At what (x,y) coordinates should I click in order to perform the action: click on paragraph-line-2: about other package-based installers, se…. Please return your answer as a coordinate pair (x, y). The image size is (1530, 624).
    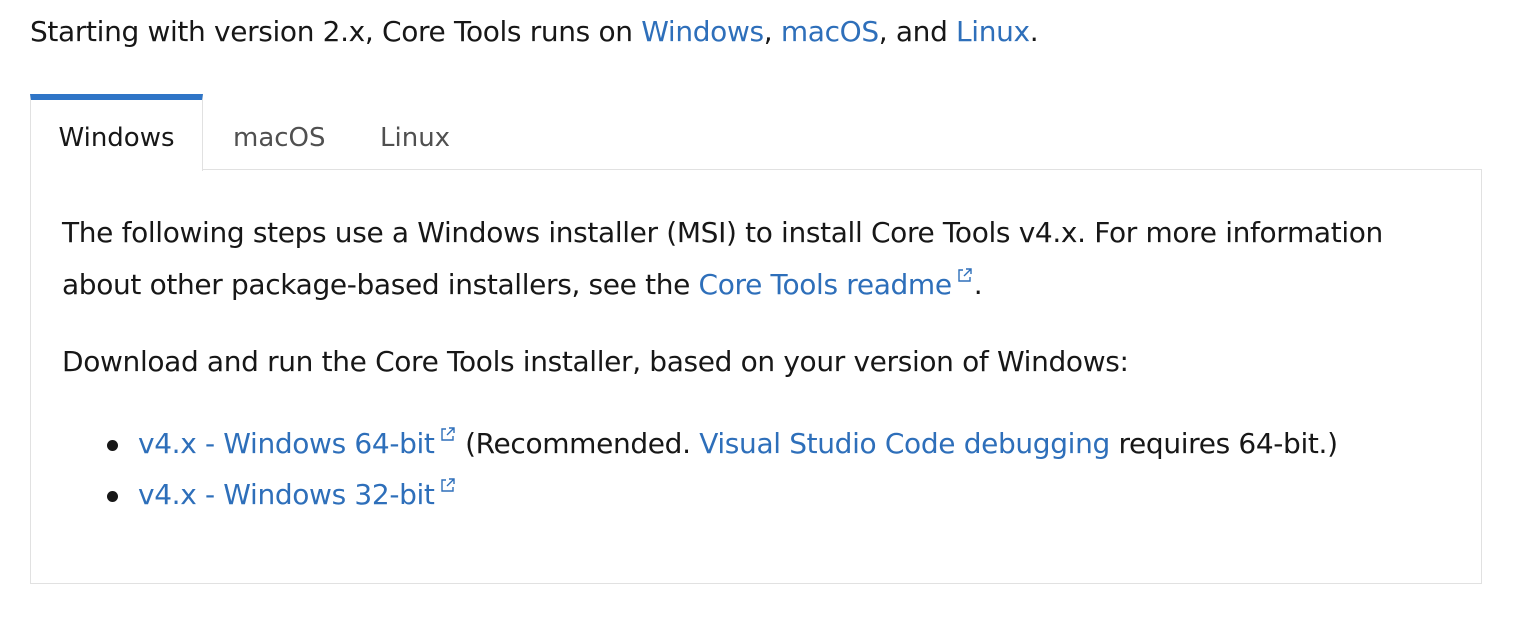
    Looking at the image, I should click on (762, 285).